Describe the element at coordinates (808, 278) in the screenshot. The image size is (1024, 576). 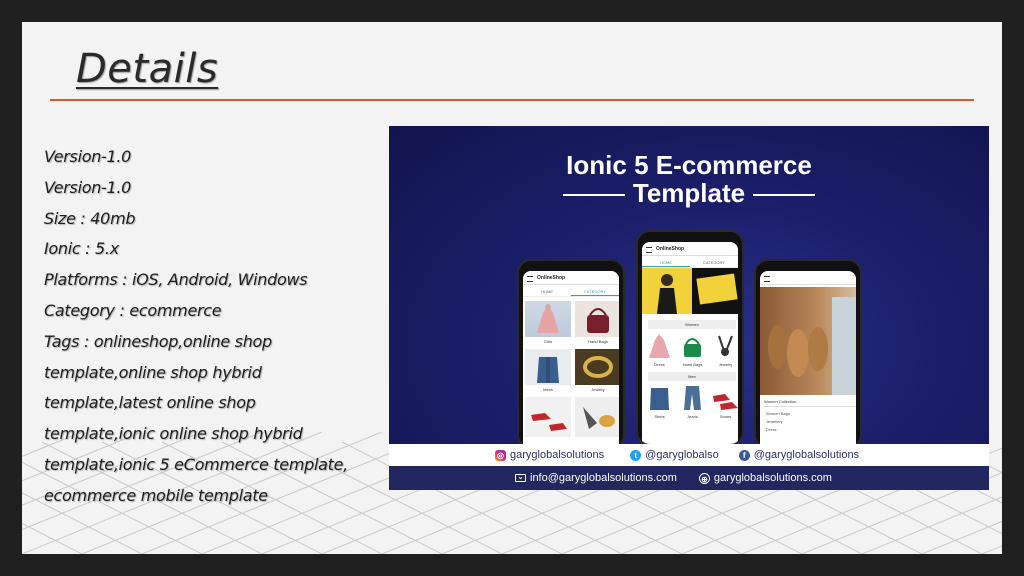
I see `app-bar` at that location.